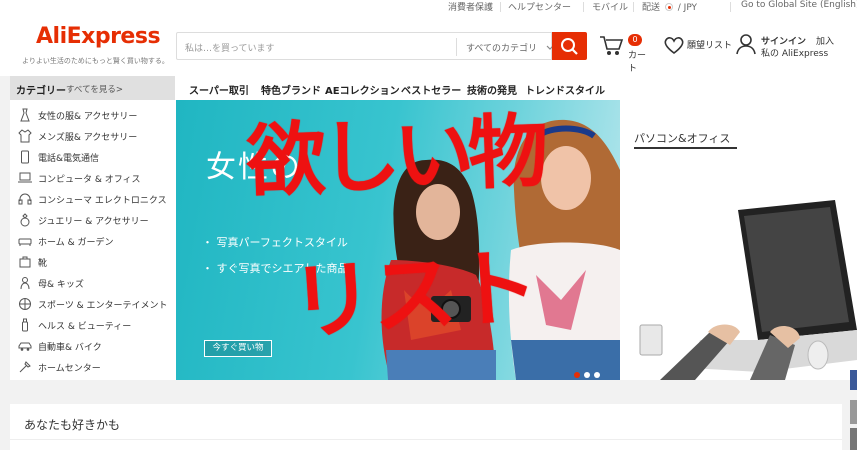  I want to click on search-icon, so click(569, 46).